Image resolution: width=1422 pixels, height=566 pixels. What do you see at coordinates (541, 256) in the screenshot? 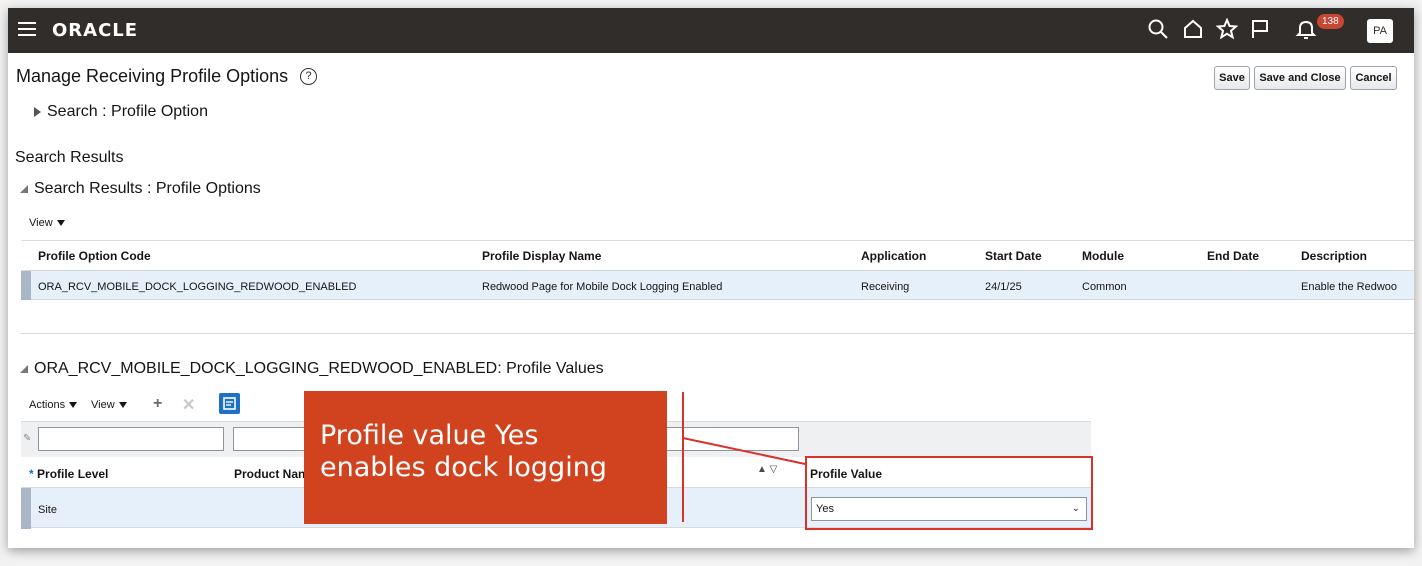
I see `column-header-display-name: Profile Display Name` at bounding box center [541, 256].